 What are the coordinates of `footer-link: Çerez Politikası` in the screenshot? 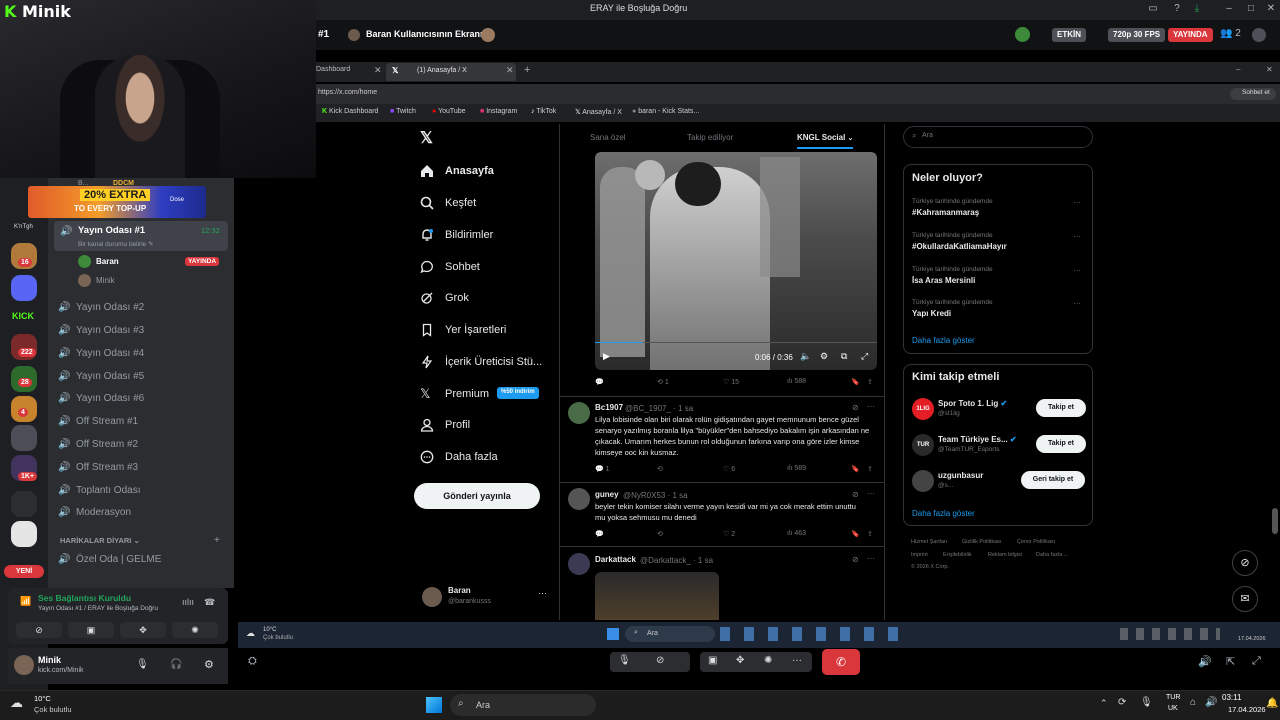 It's located at (1036, 542).